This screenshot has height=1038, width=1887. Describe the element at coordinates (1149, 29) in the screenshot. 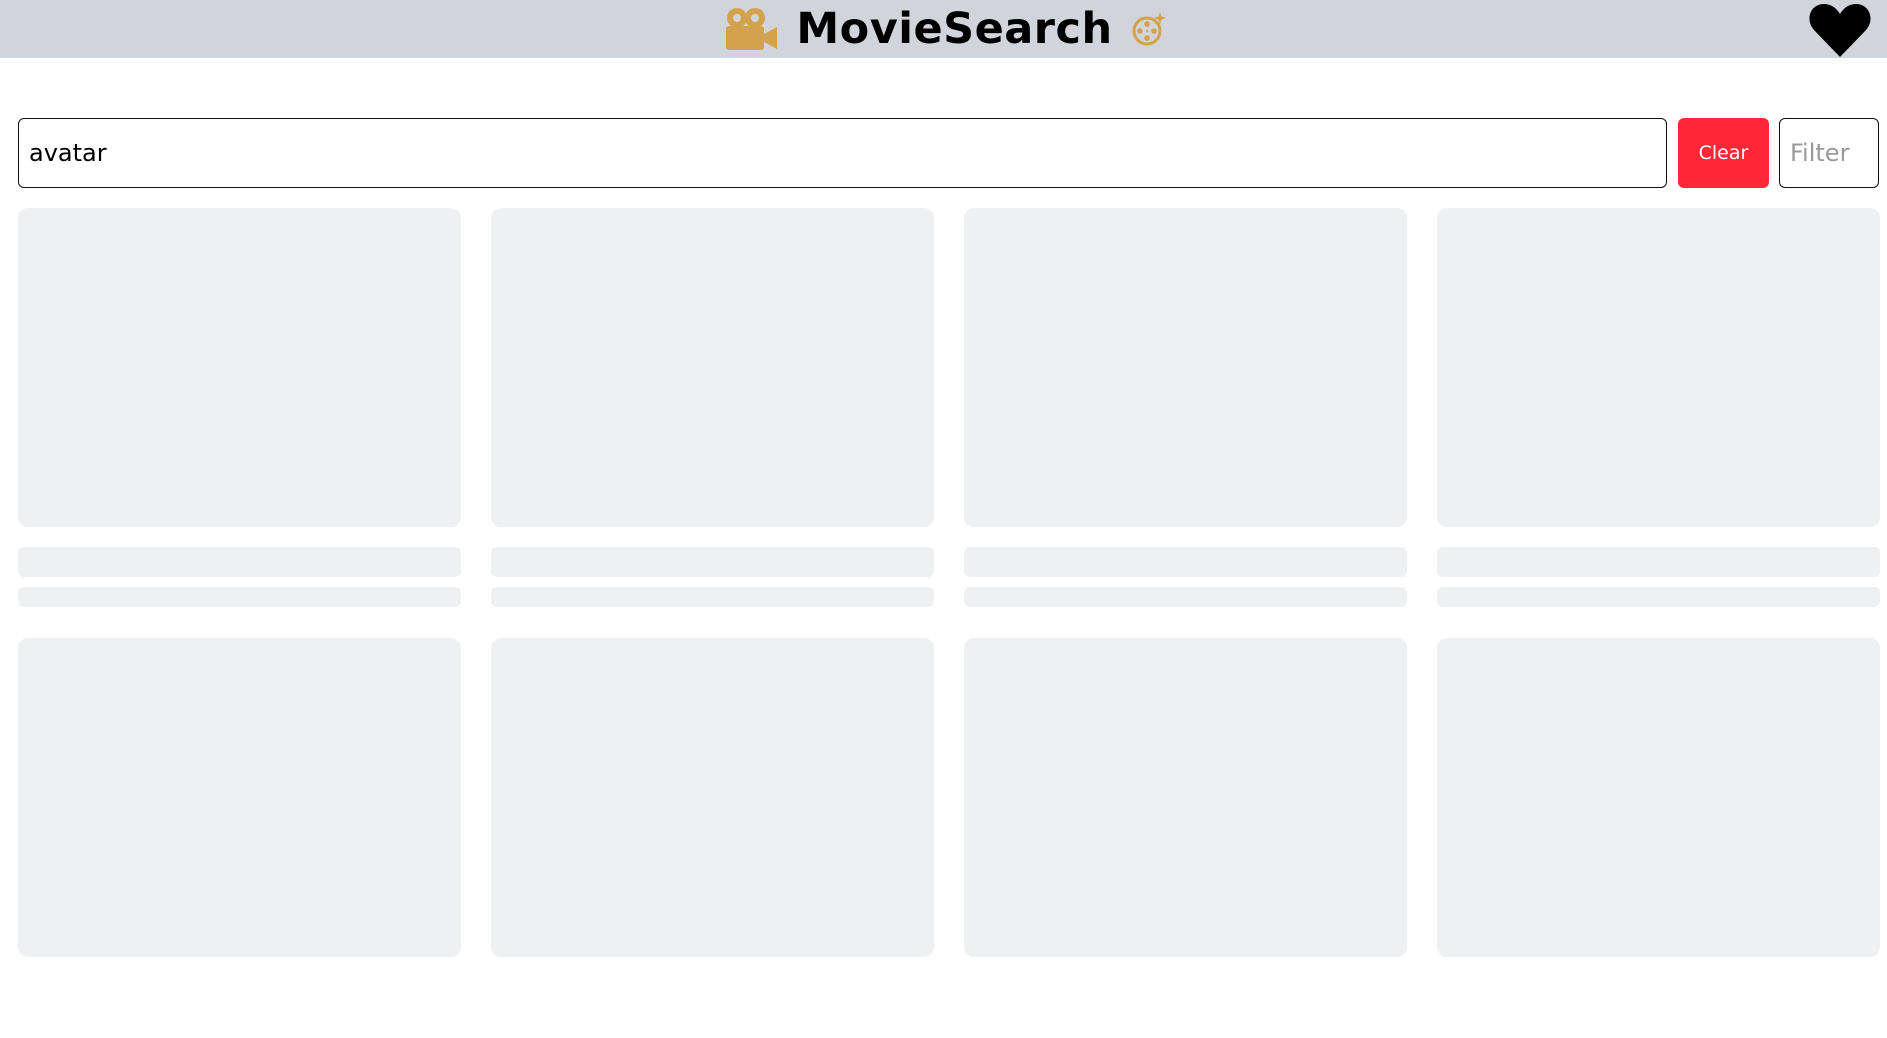

I see `film-reel-sparkle-icon` at that location.